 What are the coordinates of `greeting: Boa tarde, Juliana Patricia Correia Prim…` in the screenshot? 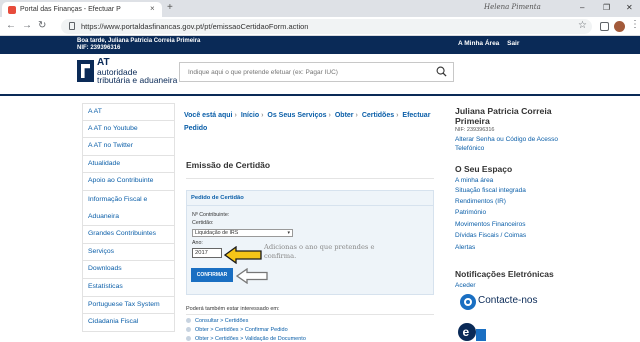 It's located at (138, 45).